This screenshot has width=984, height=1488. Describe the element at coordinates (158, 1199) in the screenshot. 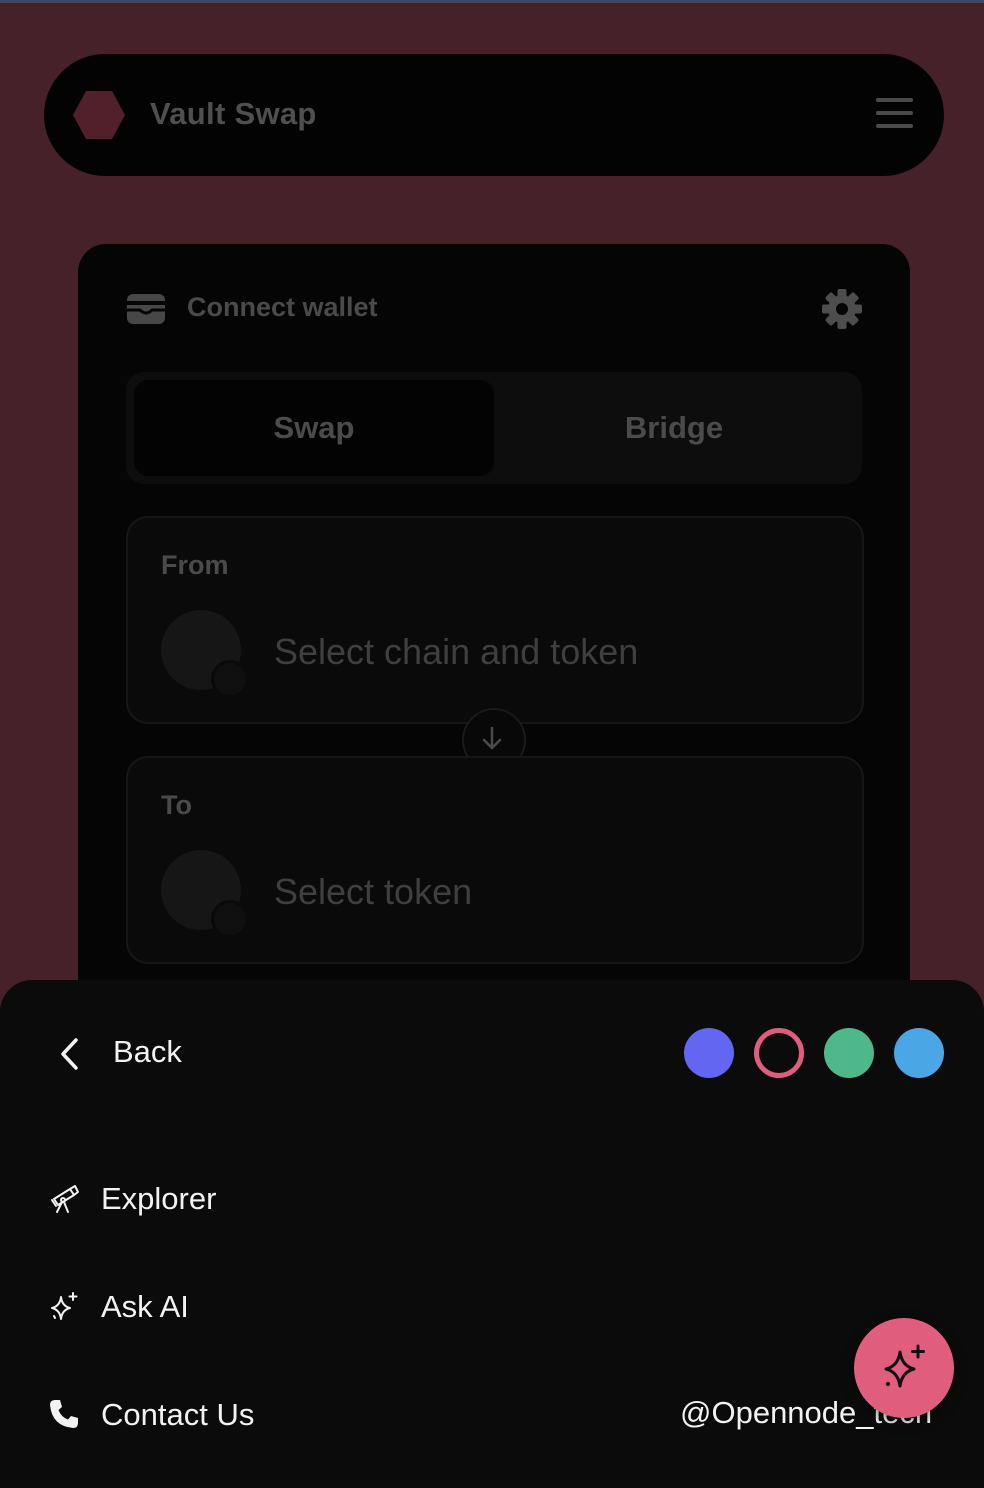

I see `menu-item-explorer: Explorer` at that location.